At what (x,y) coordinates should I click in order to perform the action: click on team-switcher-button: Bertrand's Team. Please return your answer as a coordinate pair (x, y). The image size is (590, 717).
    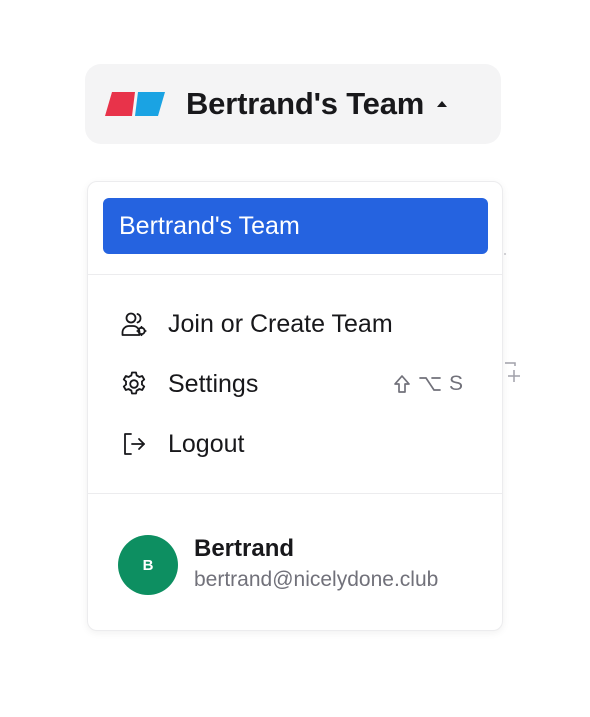
    Looking at the image, I should click on (293, 104).